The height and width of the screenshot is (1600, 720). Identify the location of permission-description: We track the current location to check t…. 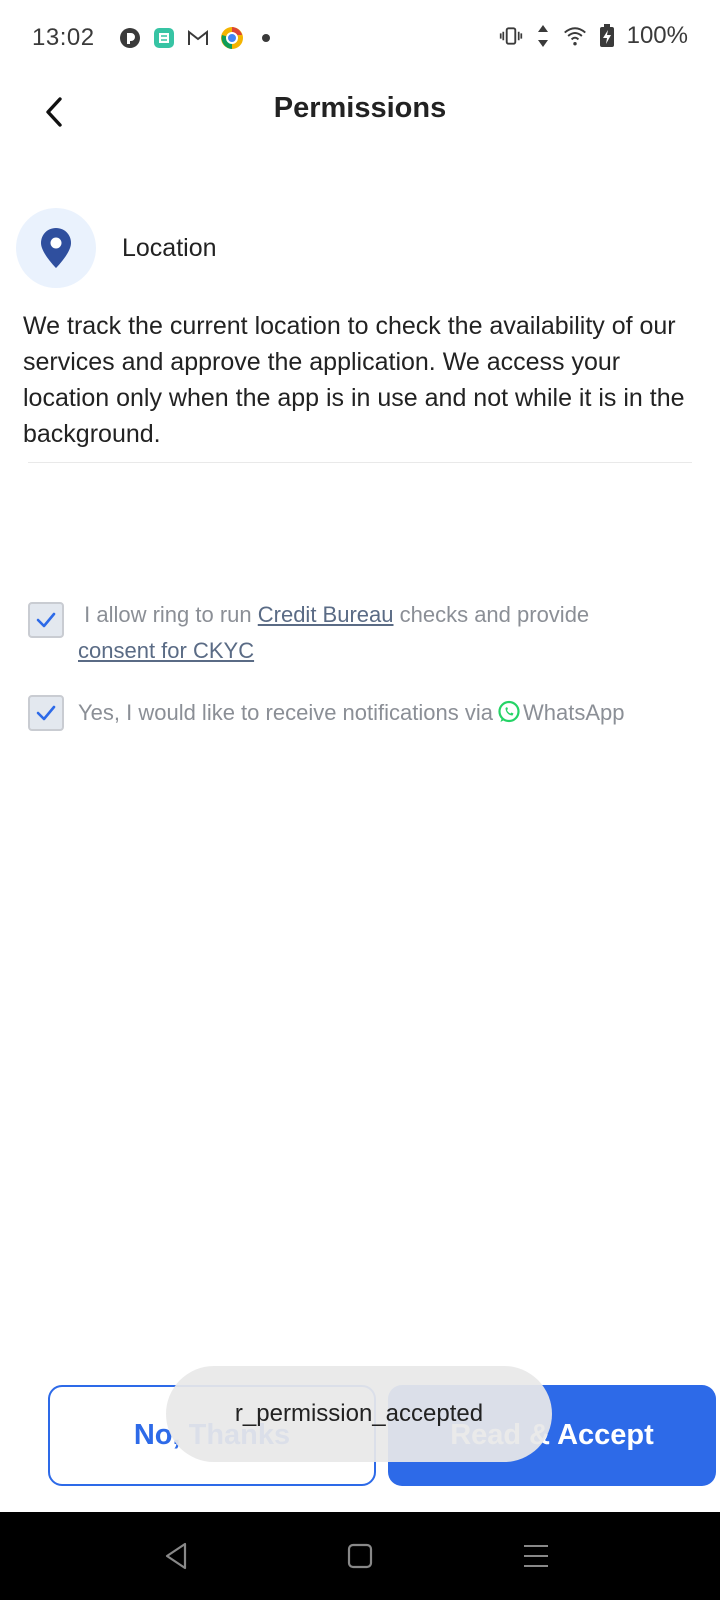
(354, 380).